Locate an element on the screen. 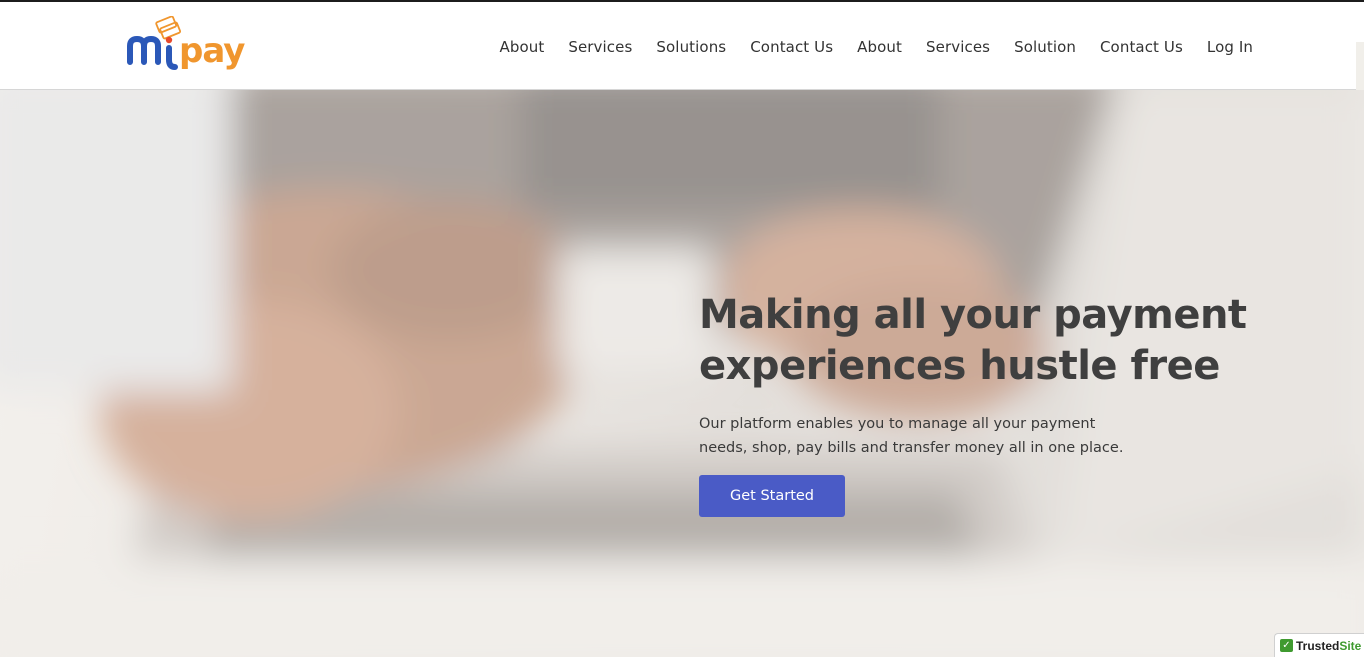 This screenshot has width=1364, height=657. cards-icon is located at coordinates (168, 28).